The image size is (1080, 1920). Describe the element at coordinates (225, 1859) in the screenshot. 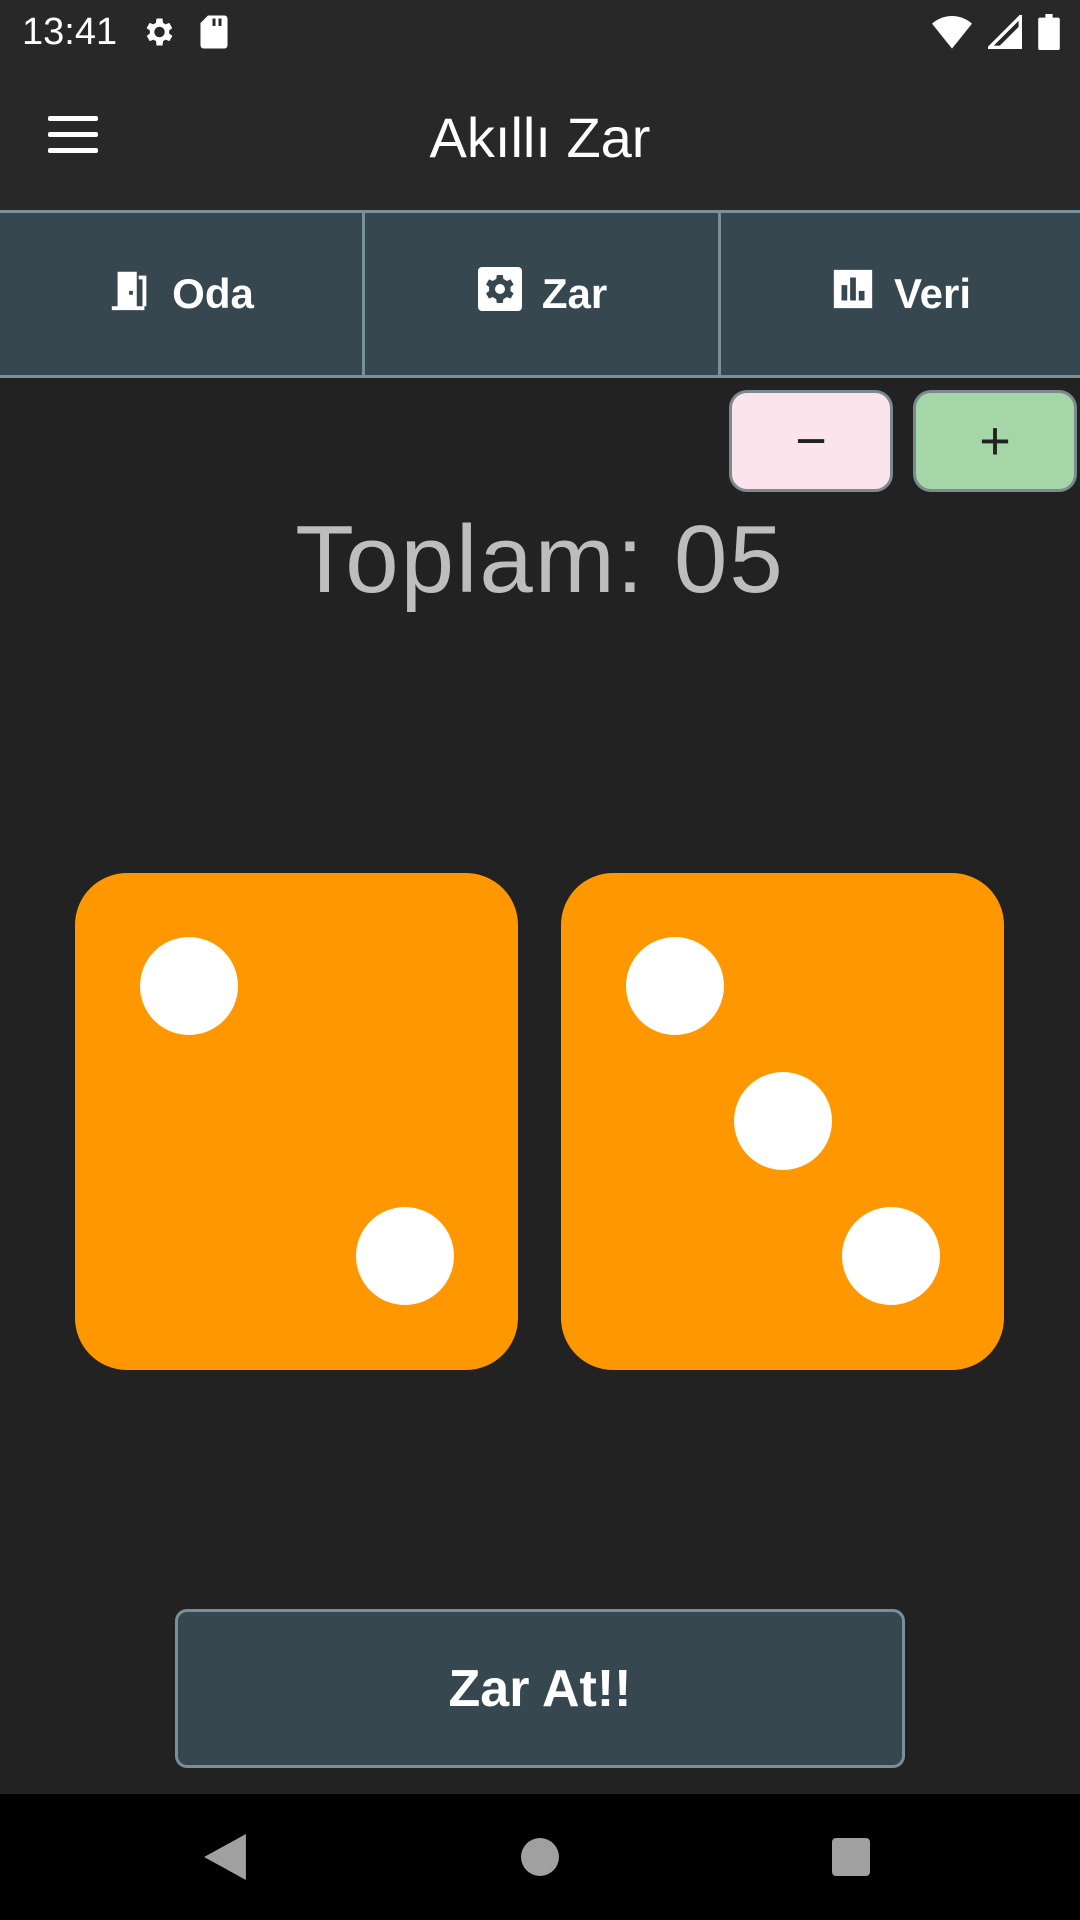

I see `back-icon` at that location.